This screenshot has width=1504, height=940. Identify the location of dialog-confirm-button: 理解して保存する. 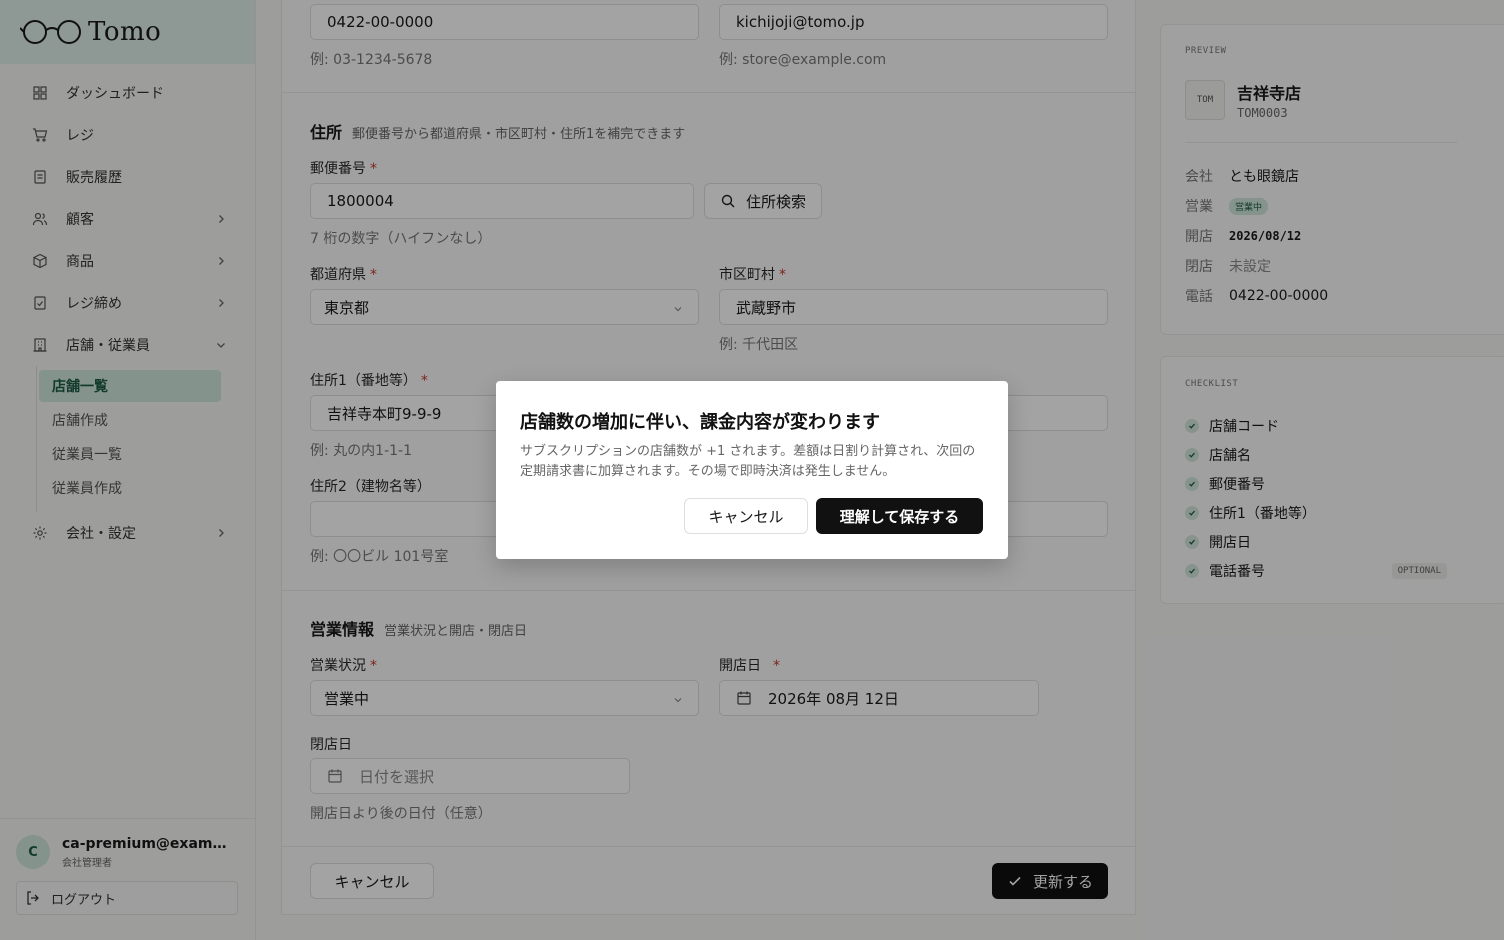
(899, 516).